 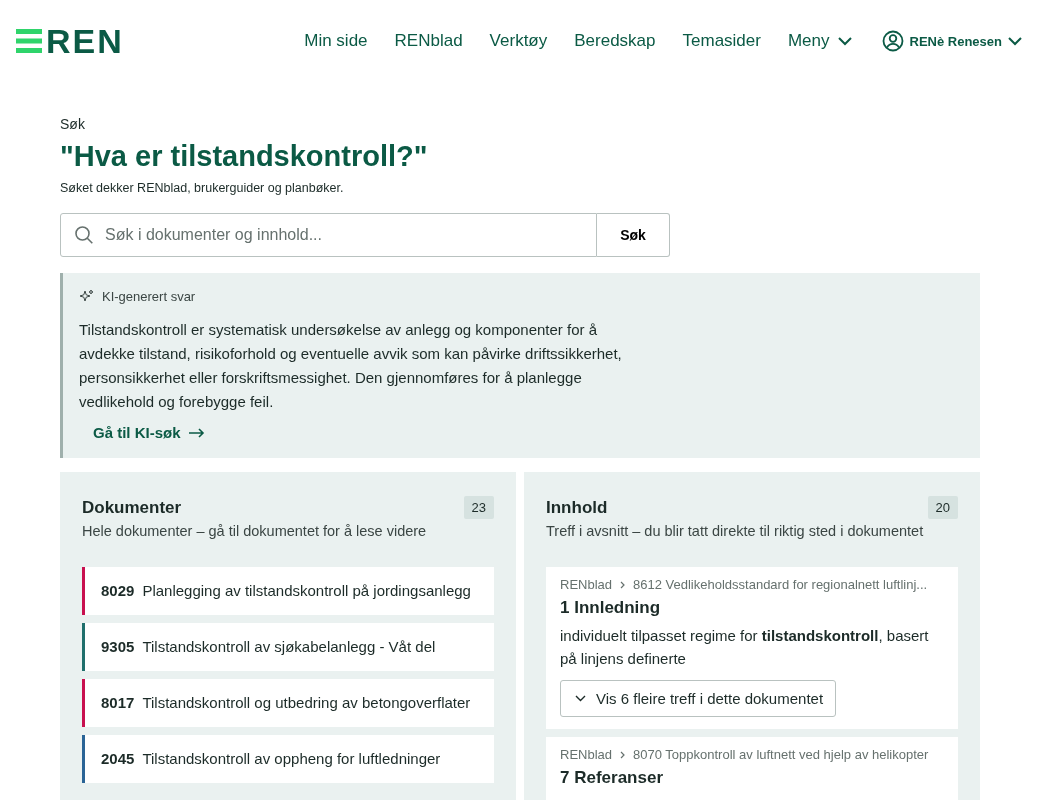 I want to click on count-badge: 23, so click(x=478, y=507).